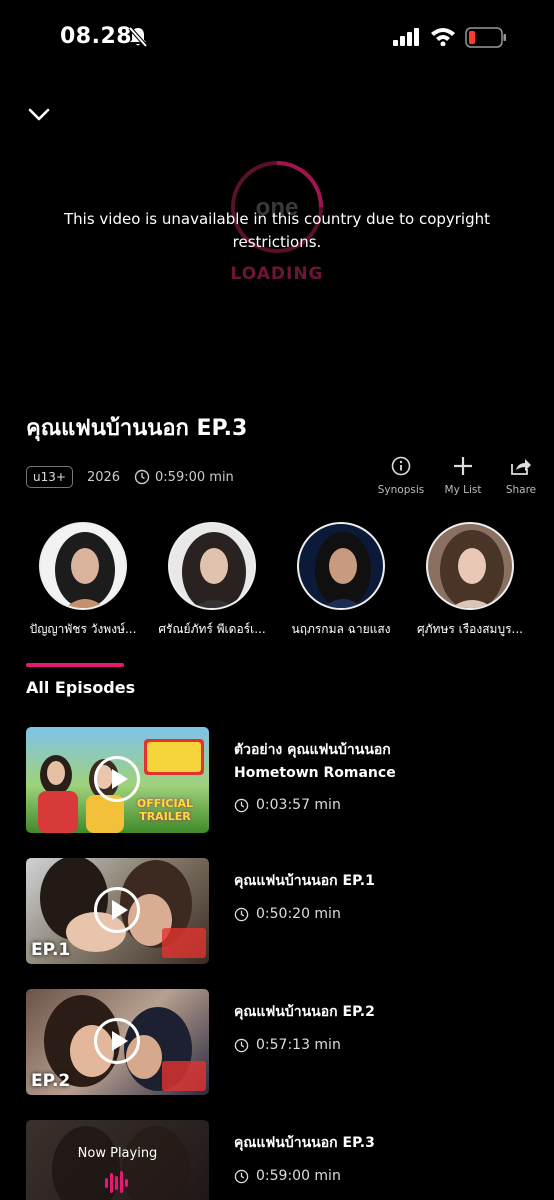  Describe the element at coordinates (304, 1143) in the screenshot. I see `episode-title: คุณแฟนบ้านนอก EP.3` at that location.